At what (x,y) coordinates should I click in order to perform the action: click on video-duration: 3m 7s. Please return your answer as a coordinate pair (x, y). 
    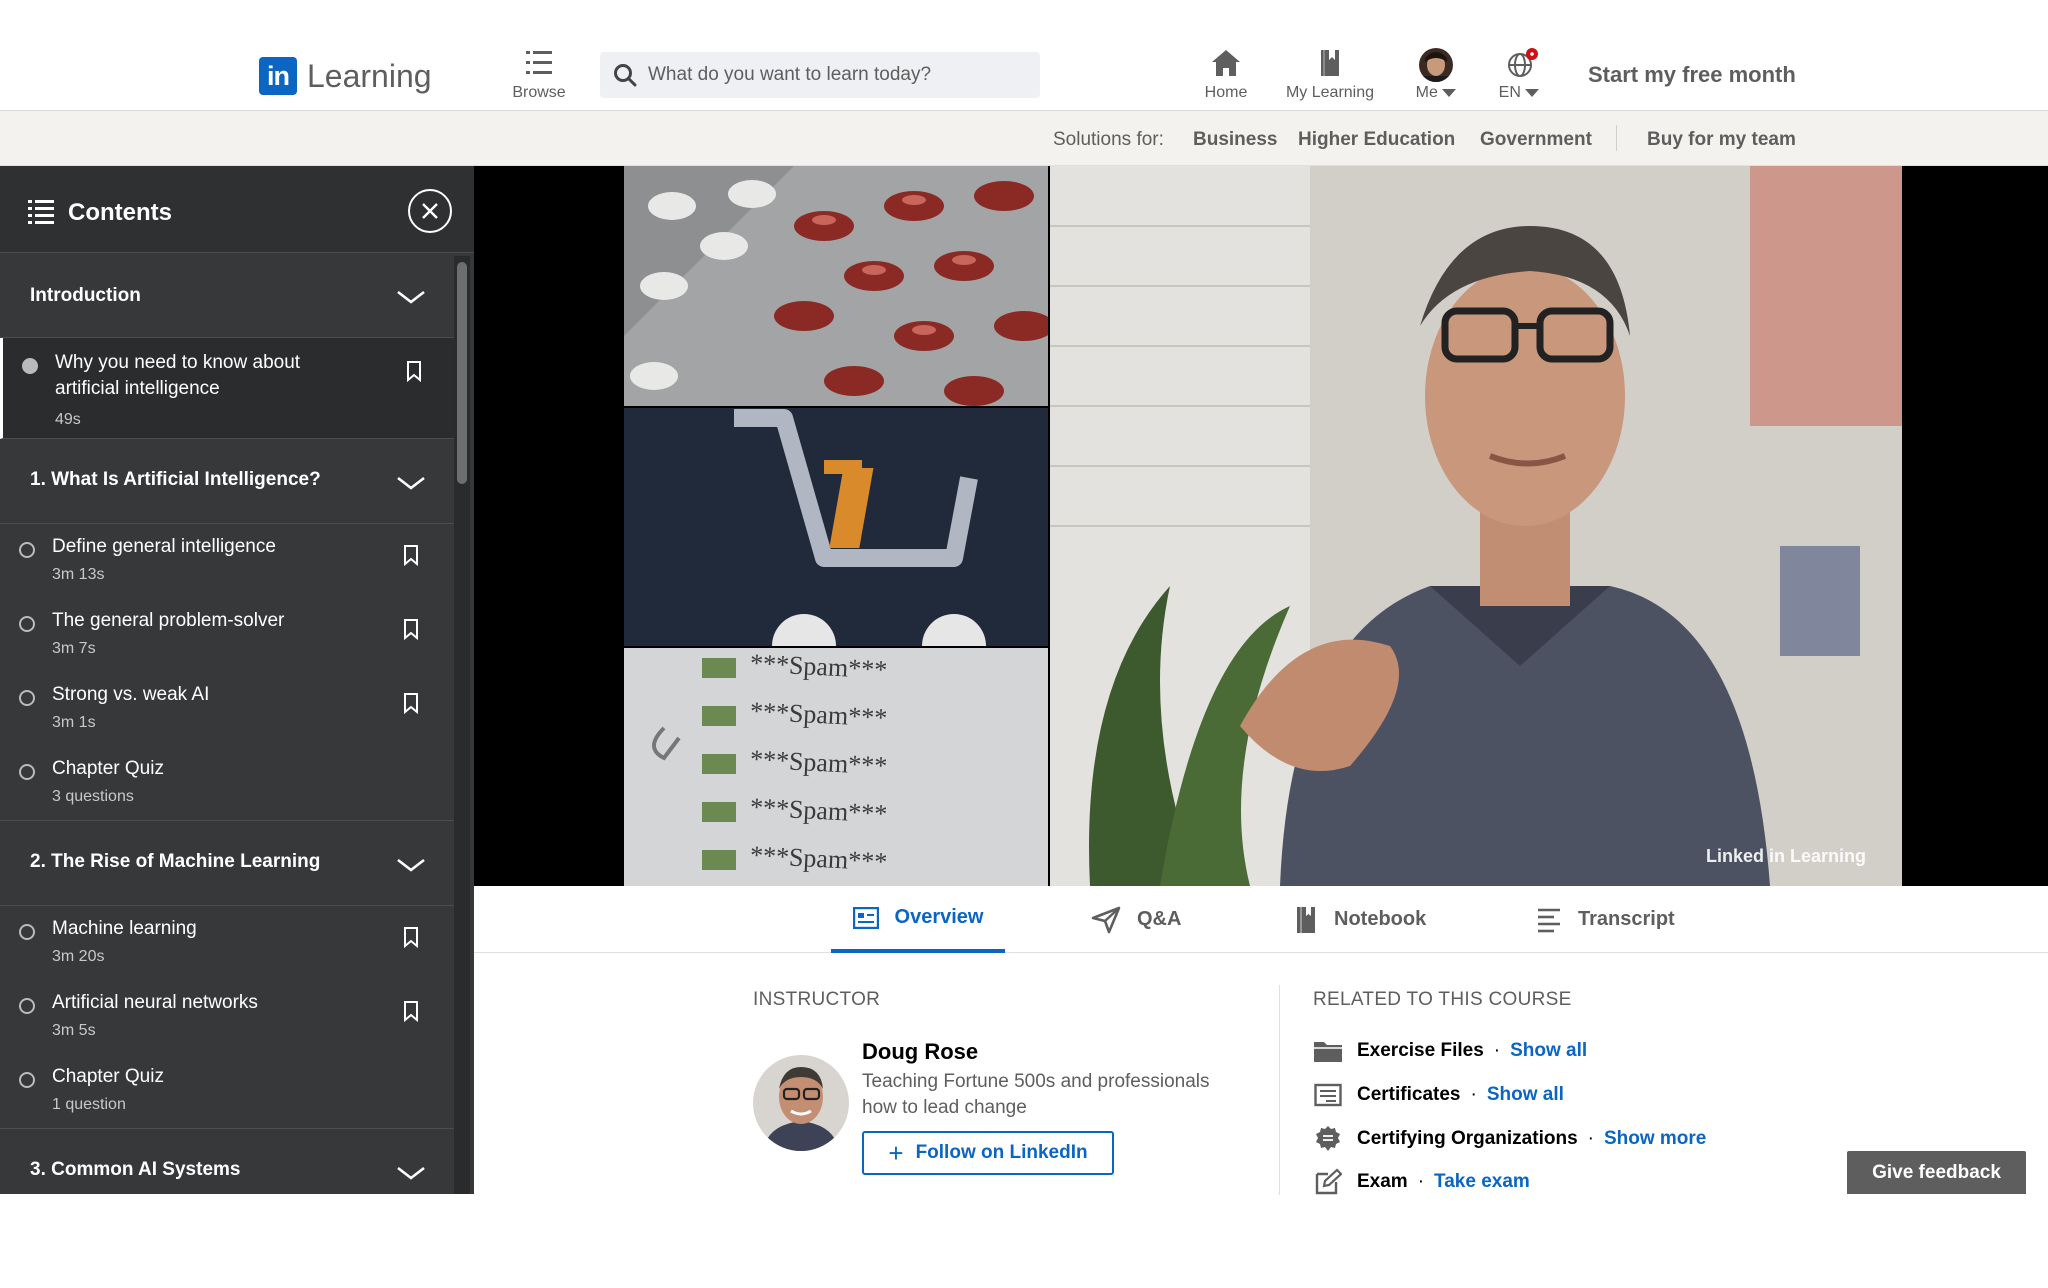
    Looking at the image, I should click on (74, 648).